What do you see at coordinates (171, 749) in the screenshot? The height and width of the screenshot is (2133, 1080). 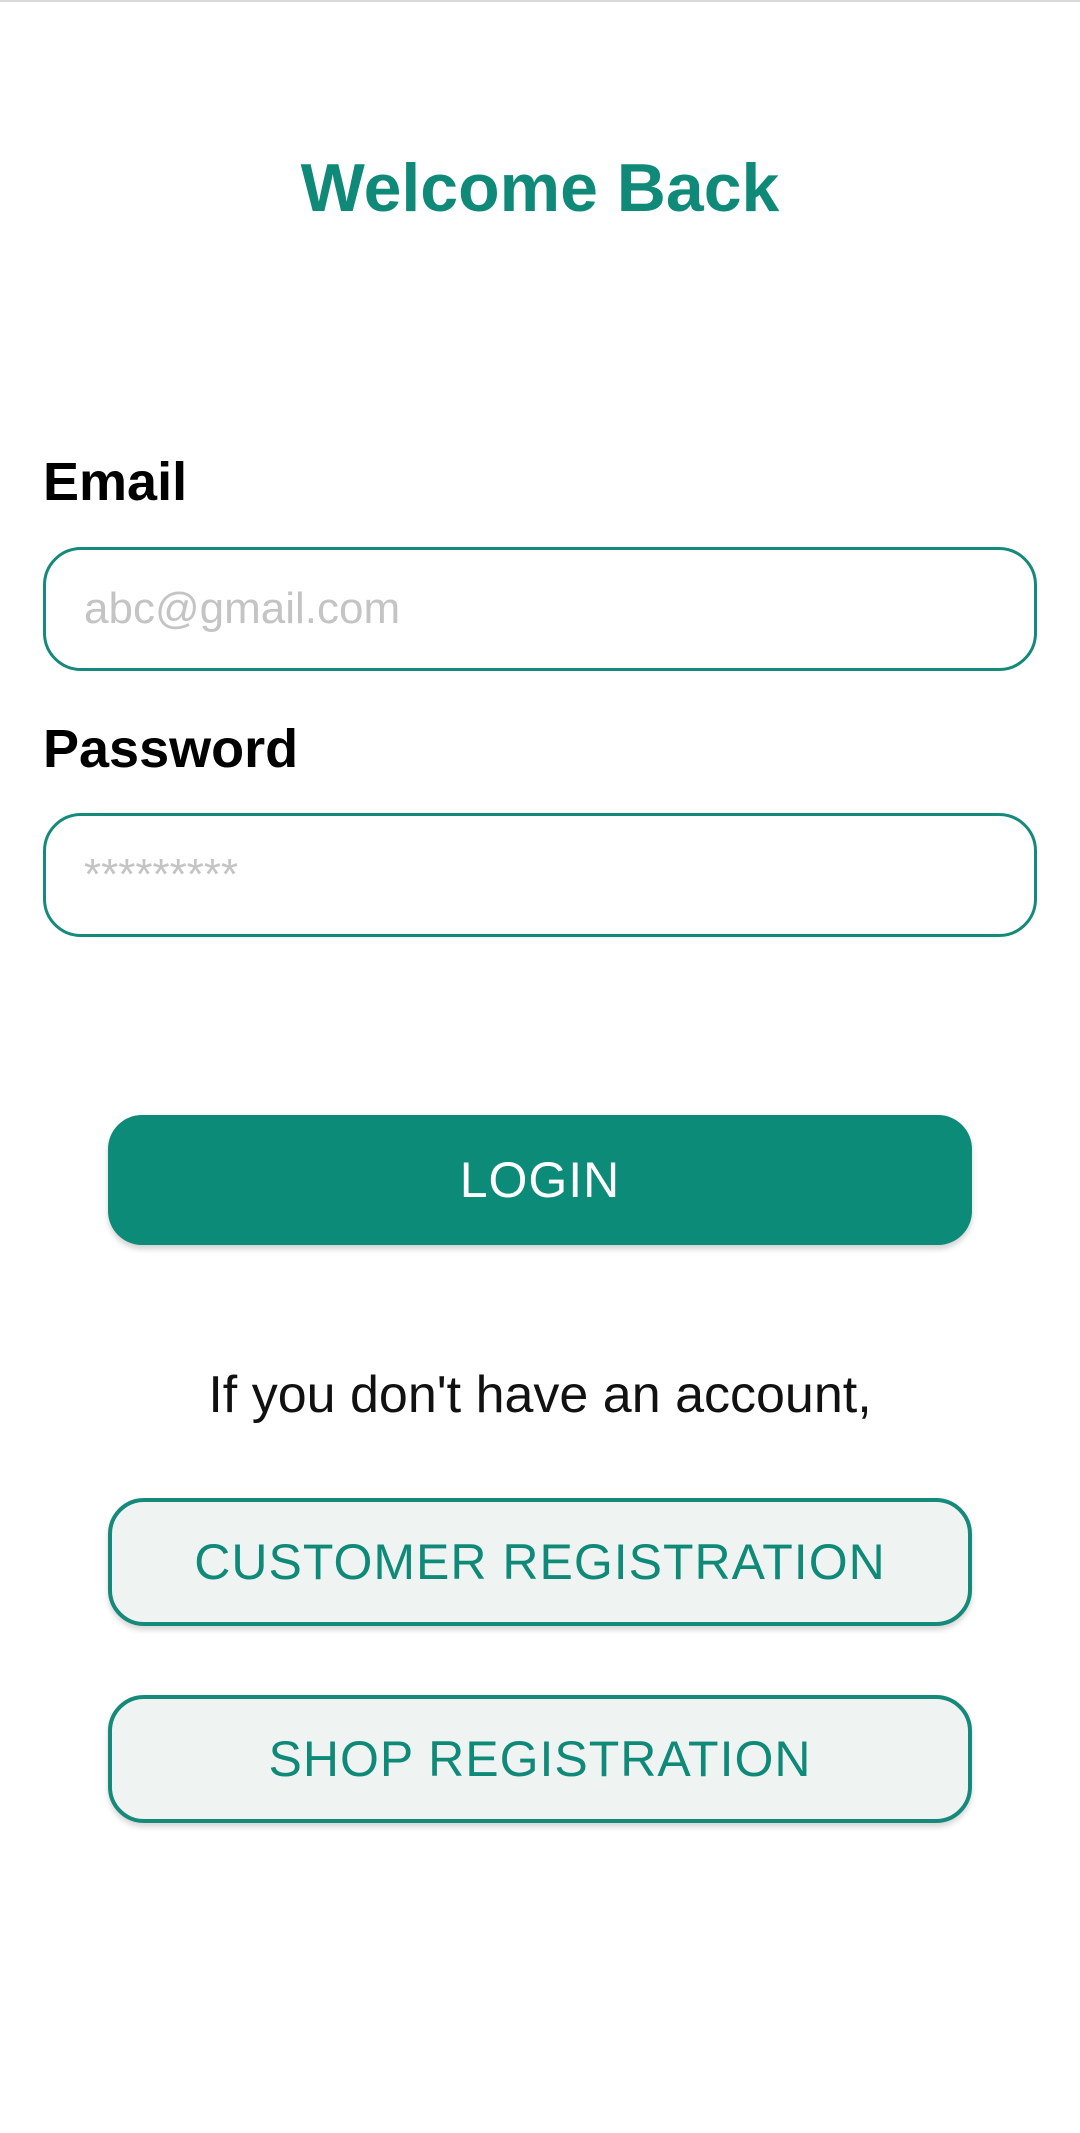 I see `password-label: Password` at bounding box center [171, 749].